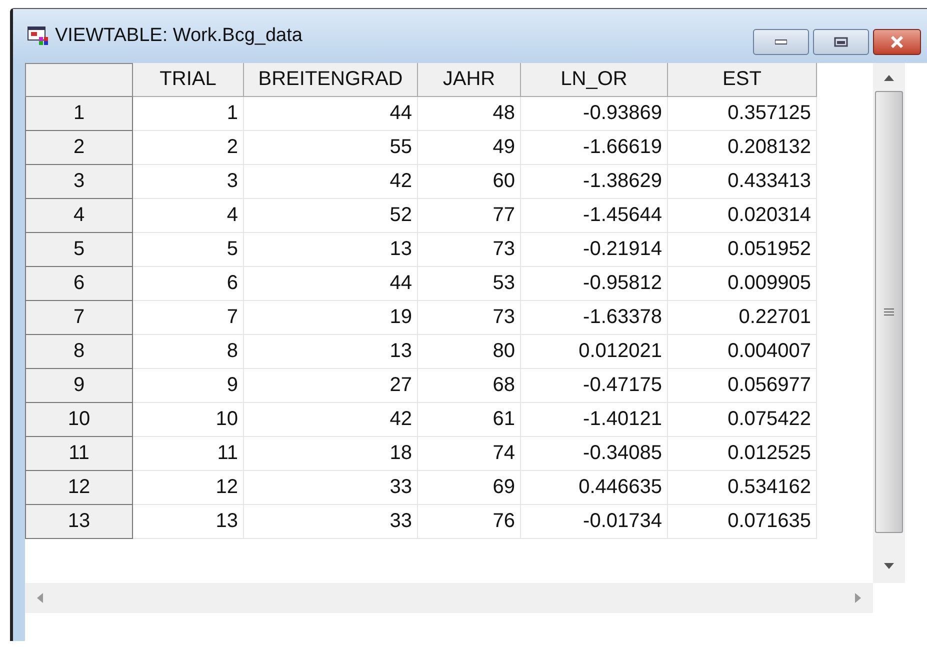  What do you see at coordinates (188, 182) in the screenshot?
I see `table-cell: 3` at bounding box center [188, 182].